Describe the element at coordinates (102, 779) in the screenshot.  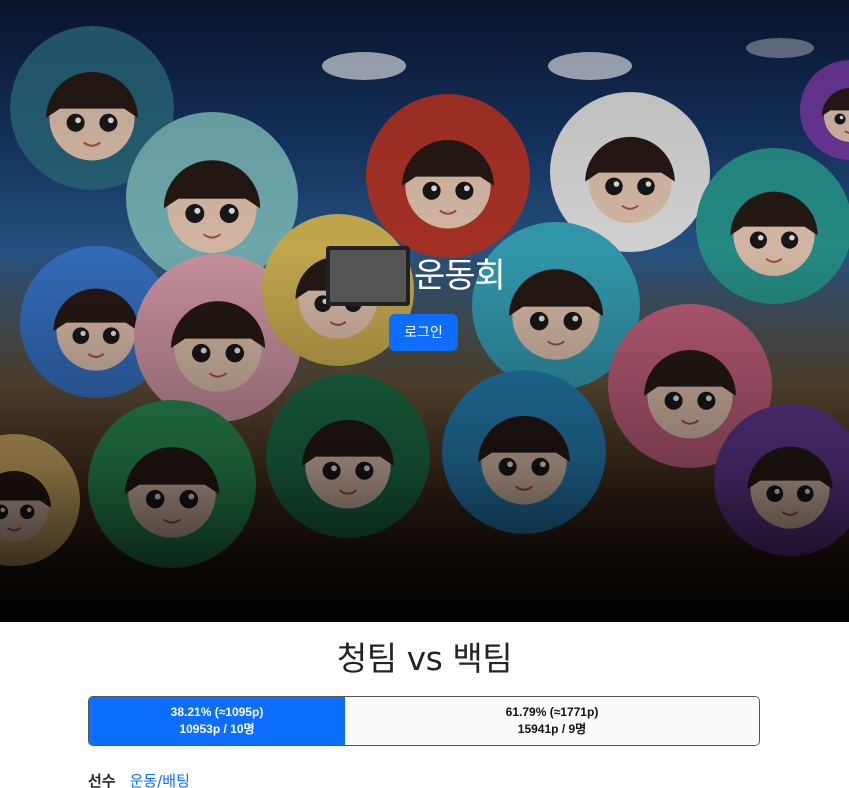
I see `tab-players: 선수` at that location.